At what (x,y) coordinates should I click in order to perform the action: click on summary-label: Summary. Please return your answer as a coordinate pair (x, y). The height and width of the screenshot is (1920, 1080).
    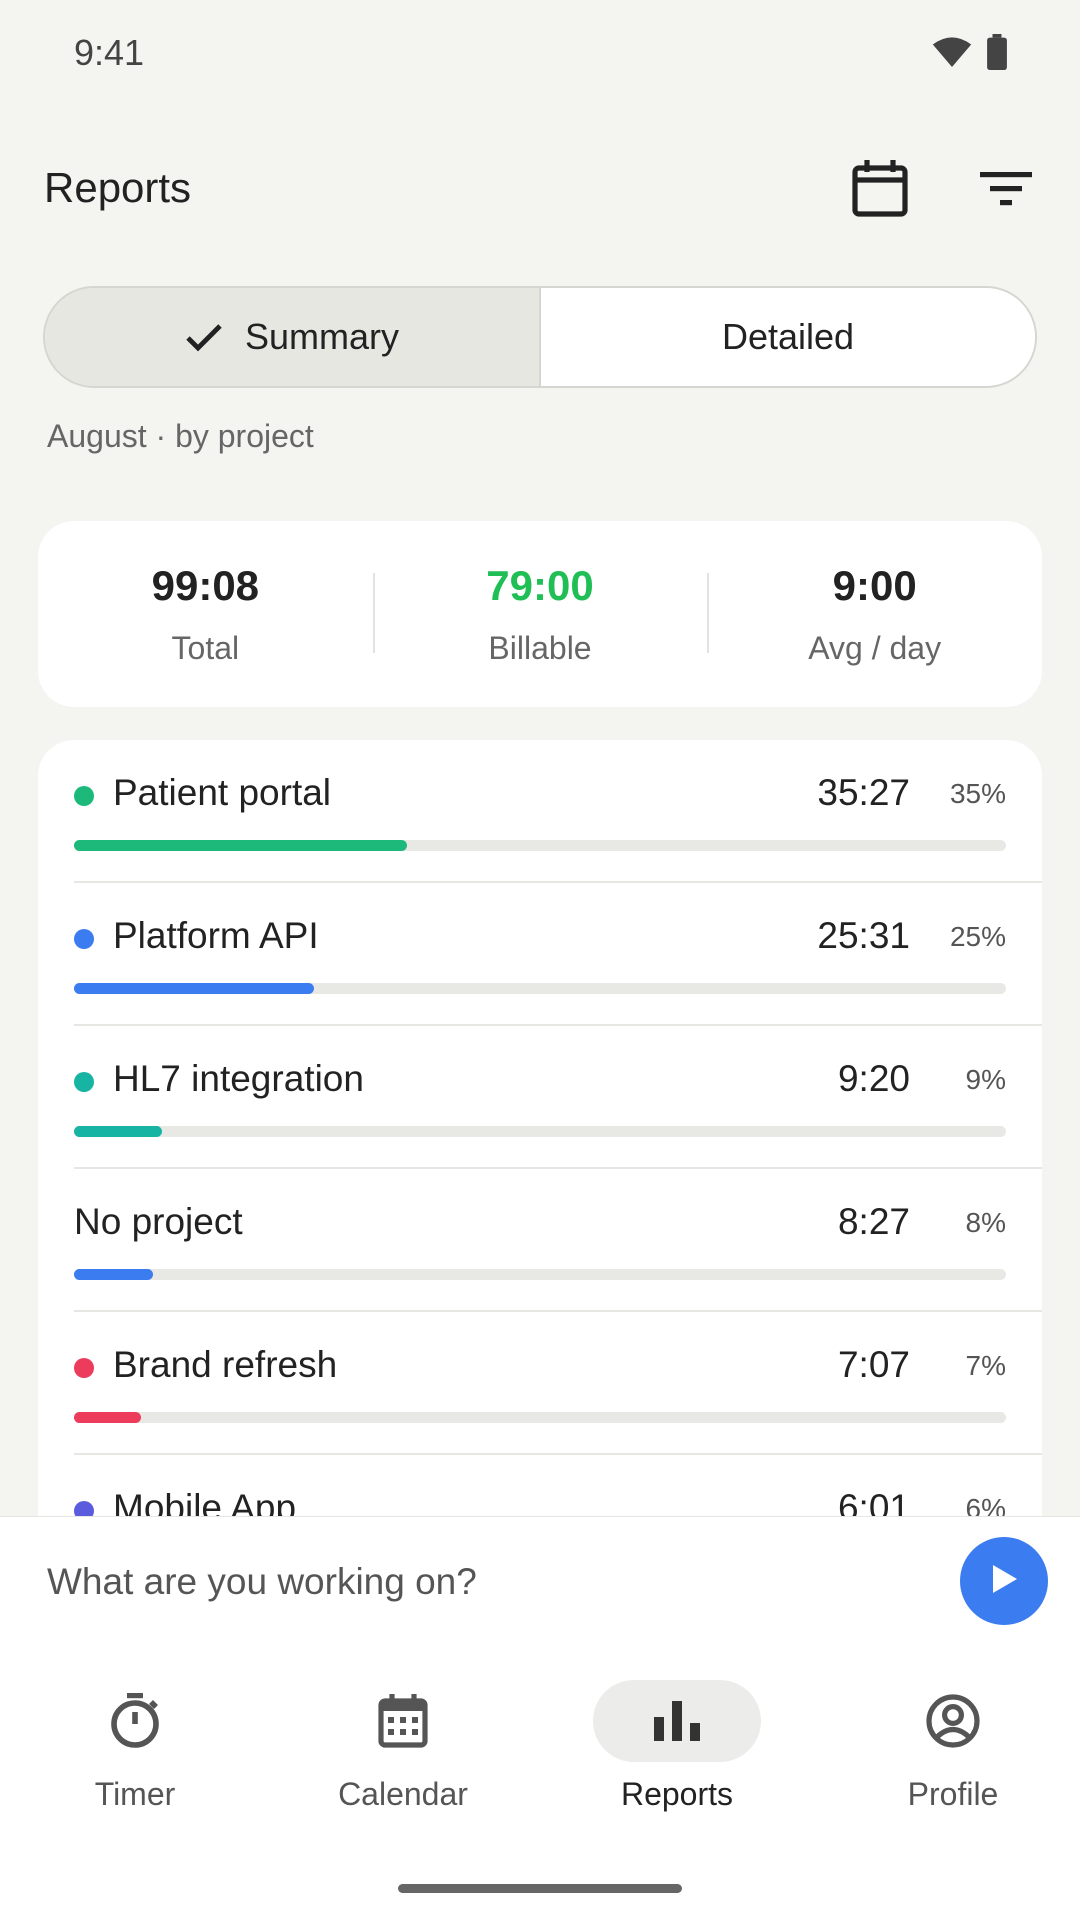
    Looking at the image, I should click on (322, 336).